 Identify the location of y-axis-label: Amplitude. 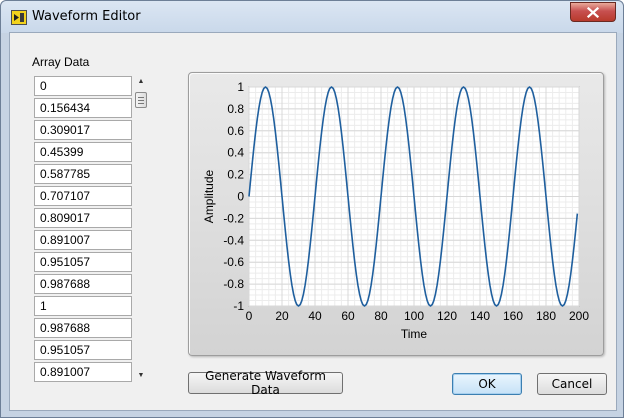
(209, 197).